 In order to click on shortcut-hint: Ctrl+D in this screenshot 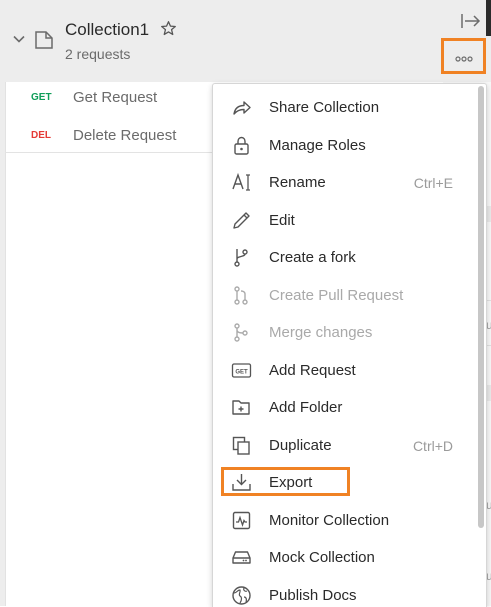, I will do `click(432, 446)`.